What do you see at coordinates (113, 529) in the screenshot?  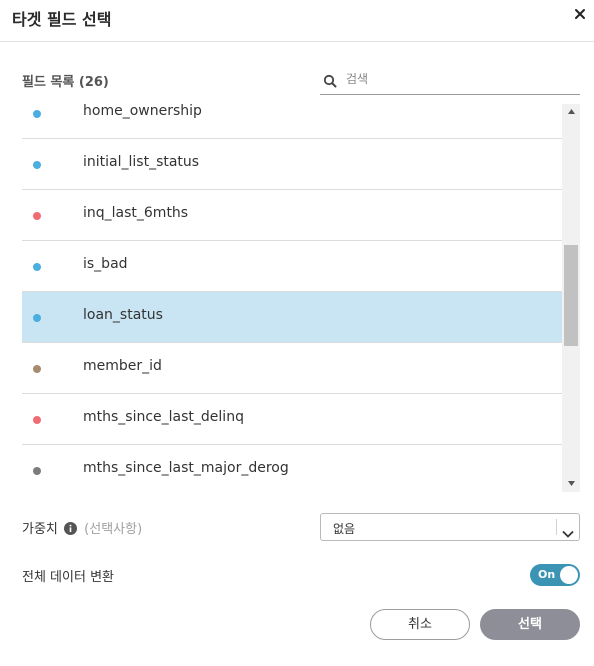 I see `weight-optional-label: (선택사항)` at bounding box center [113, 529].